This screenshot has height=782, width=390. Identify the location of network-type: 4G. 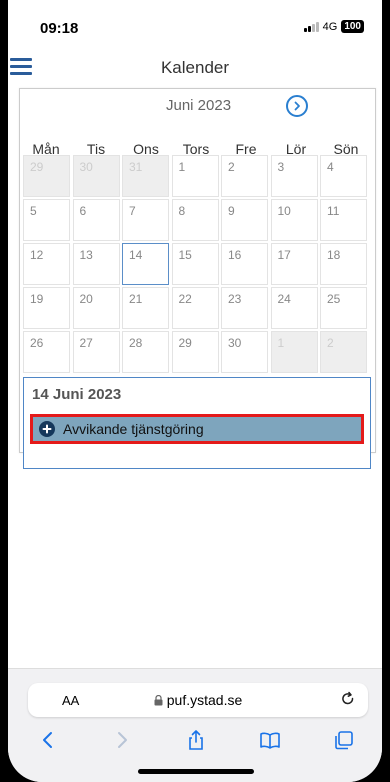
(330, 26).